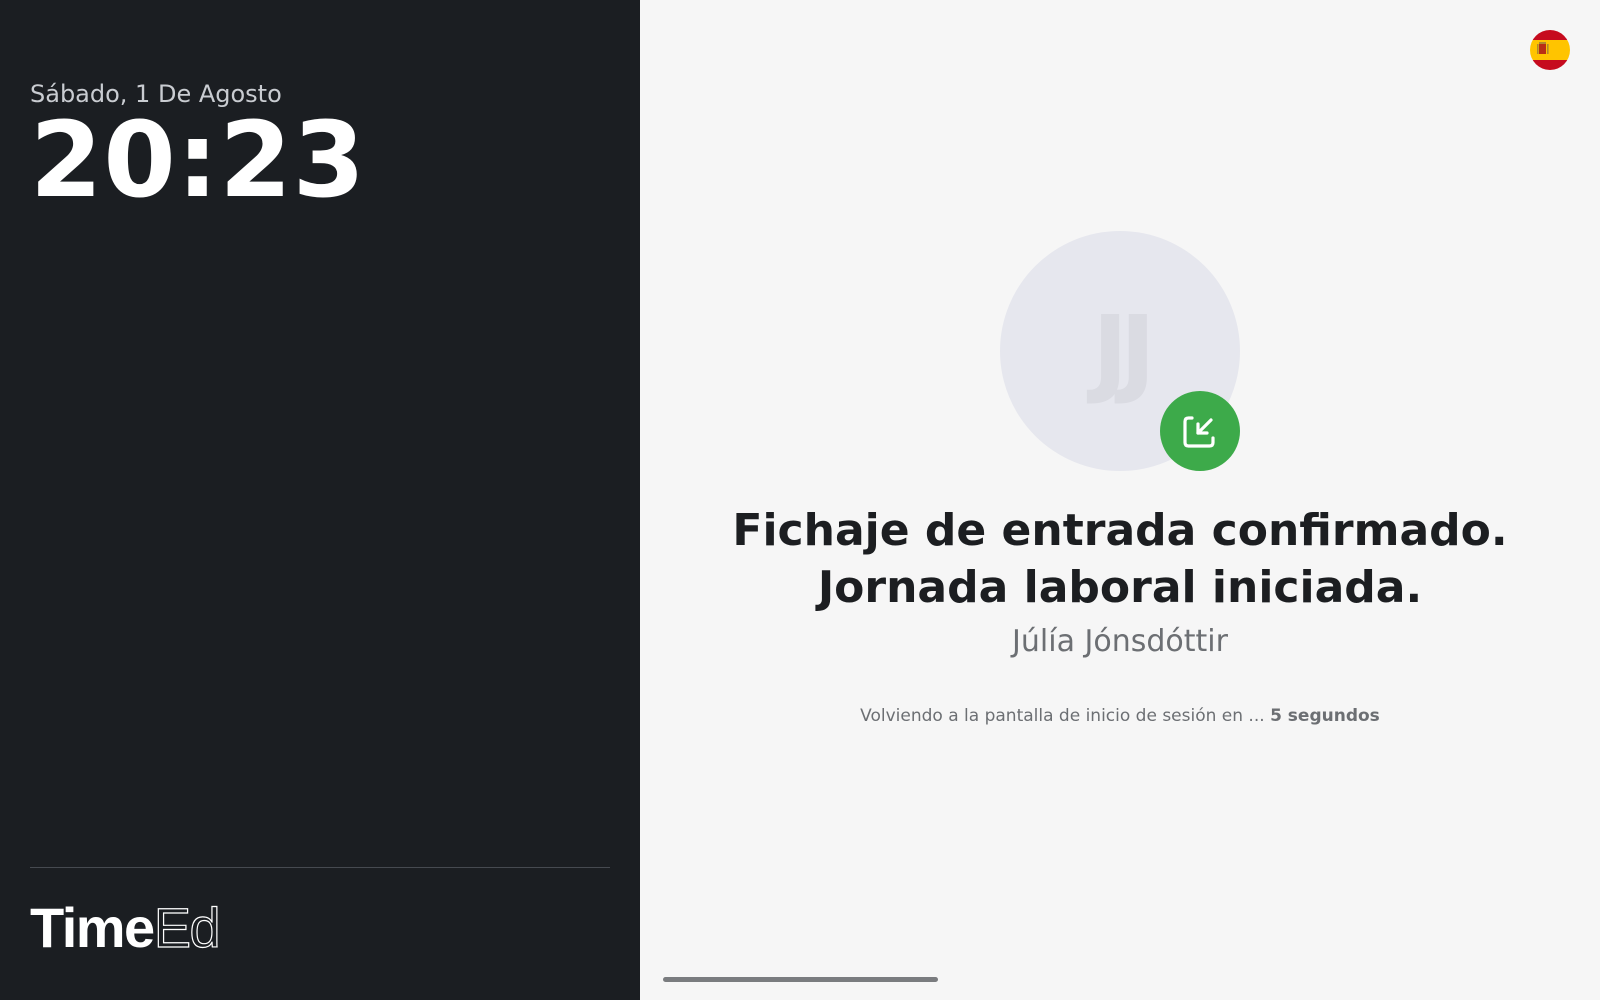 The height and width of the screenshot is (1000, 1600). What do you see at coordinates (92, 927) in the screenshot?
I see `logo-bold-text: Time` at bounding box center [92, 927].